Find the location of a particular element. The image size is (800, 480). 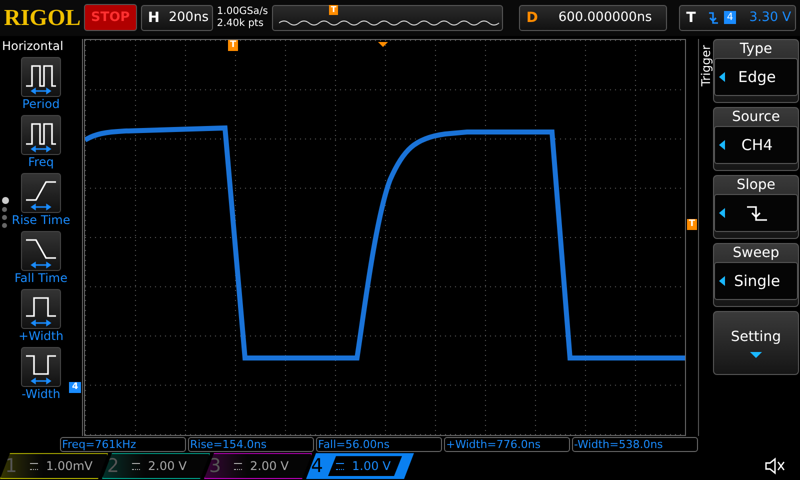

channel-tab: 2 2.00 V is located at coordinates (156, 466).